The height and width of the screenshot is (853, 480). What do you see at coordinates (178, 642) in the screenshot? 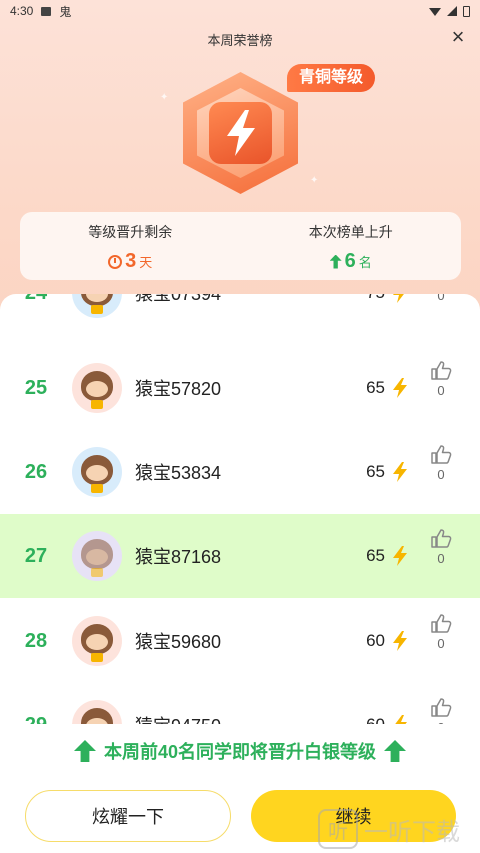
I see `student-name: 猿宝59680` at bounding box center [178, 642].